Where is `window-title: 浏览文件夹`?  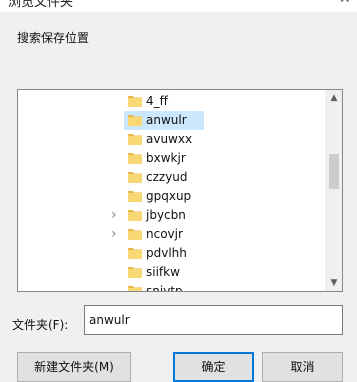
window-title: 浏览文件夹 is located at coordinates (41, 5).